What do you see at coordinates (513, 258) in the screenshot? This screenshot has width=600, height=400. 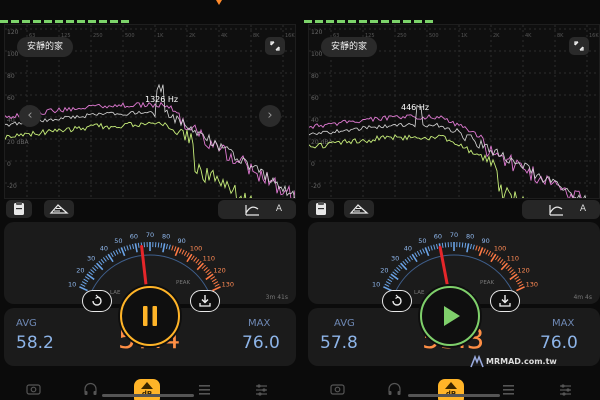 I see `gauge-scale-label: 110` at bounding box center [513, 258].